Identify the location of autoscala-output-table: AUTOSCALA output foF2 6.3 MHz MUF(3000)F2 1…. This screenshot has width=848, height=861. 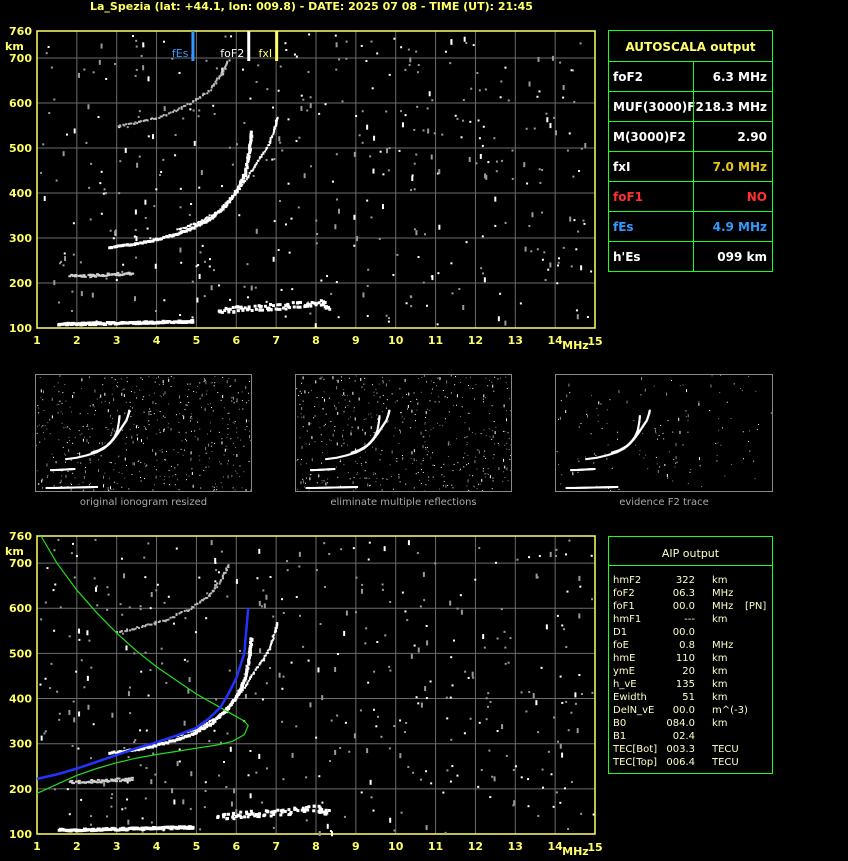
(690, 151).